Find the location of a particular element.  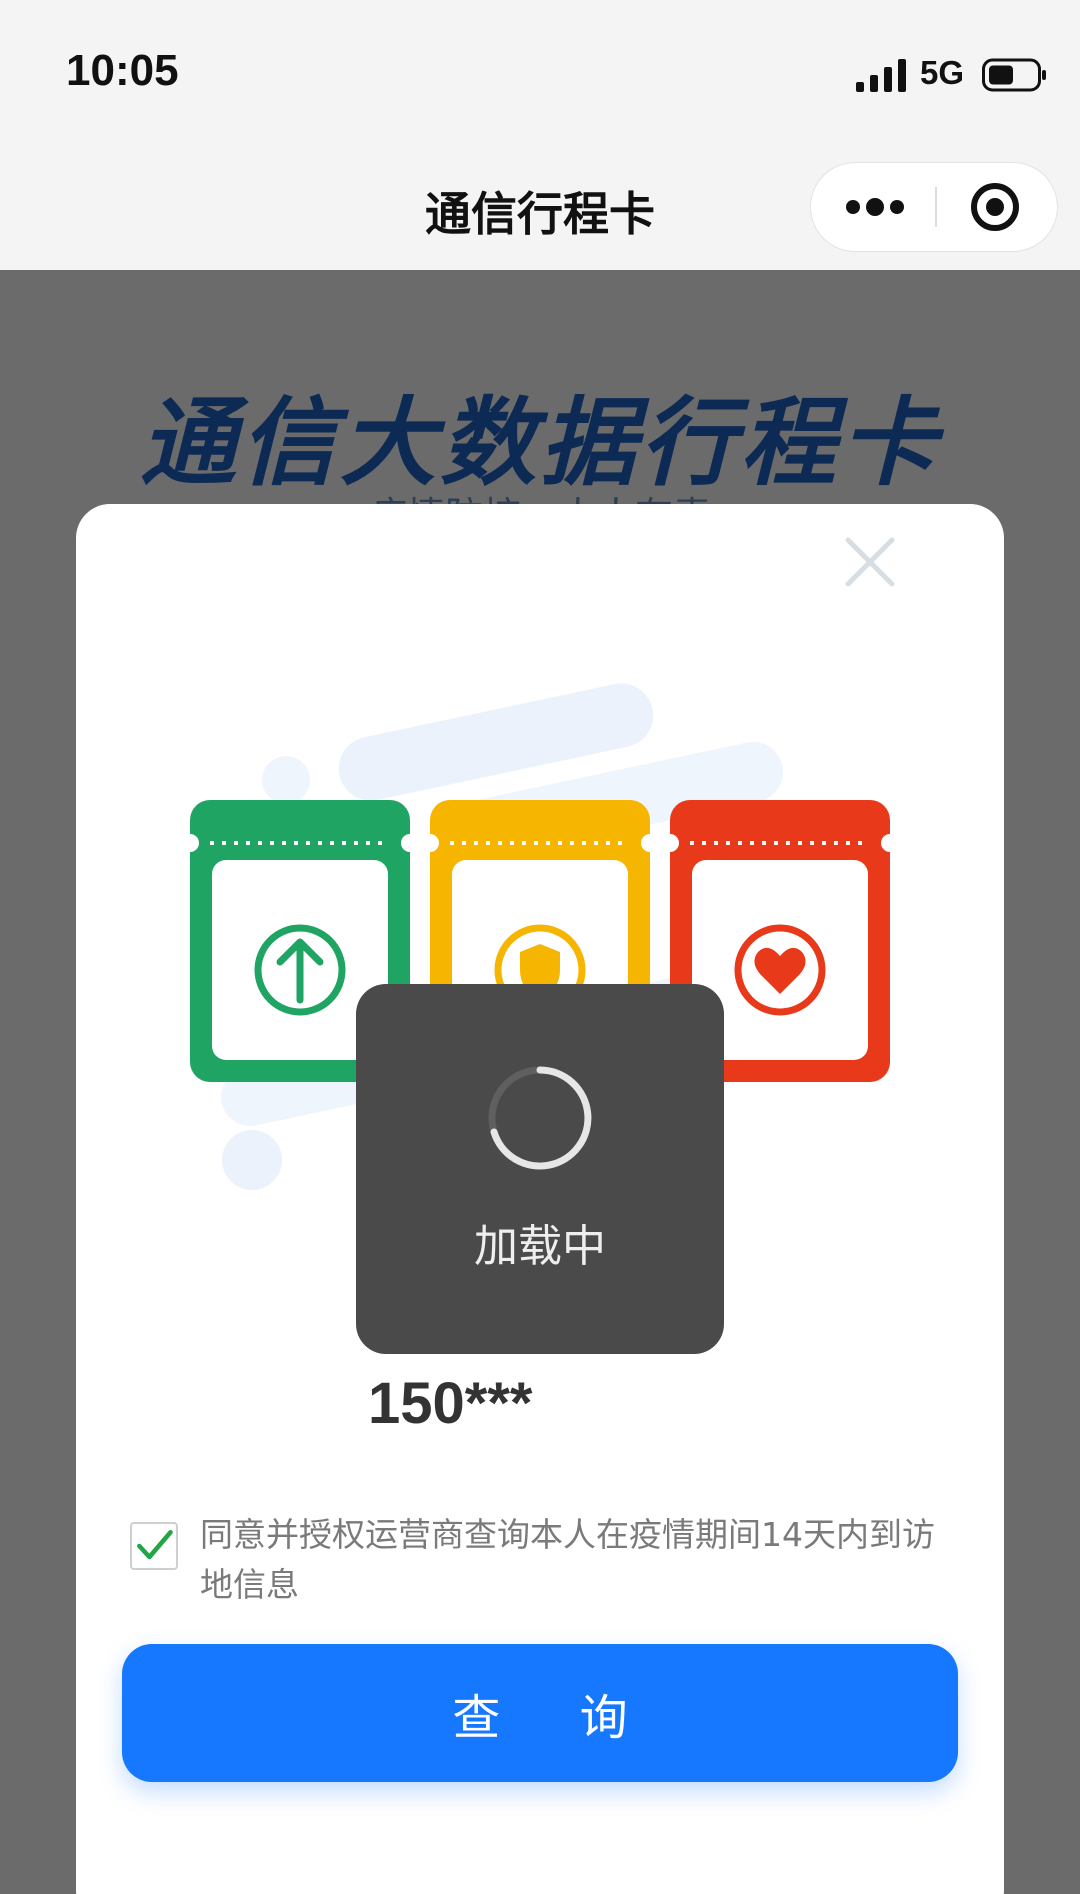

spinner-icon is located at coordinates (540, 1118).